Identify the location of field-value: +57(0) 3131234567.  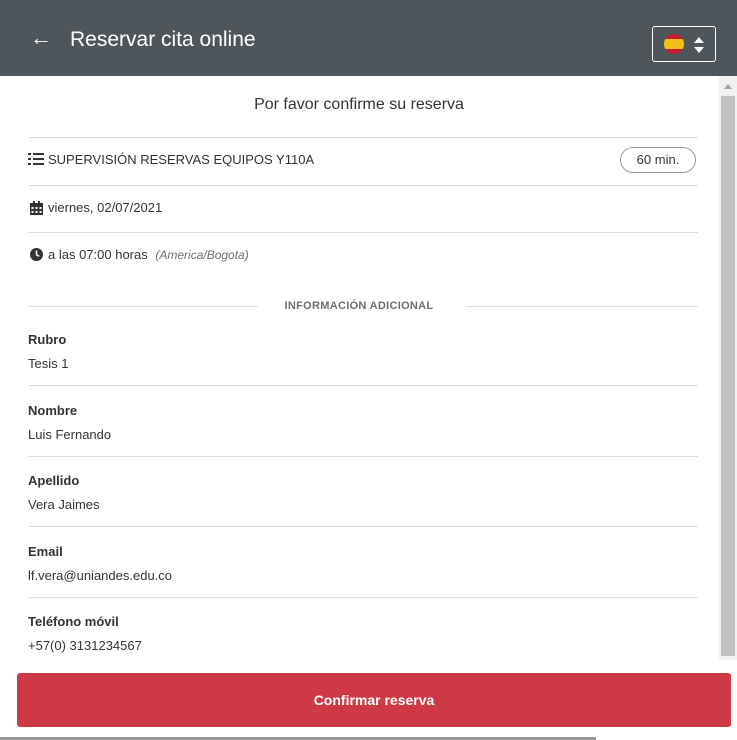
(85, 645).